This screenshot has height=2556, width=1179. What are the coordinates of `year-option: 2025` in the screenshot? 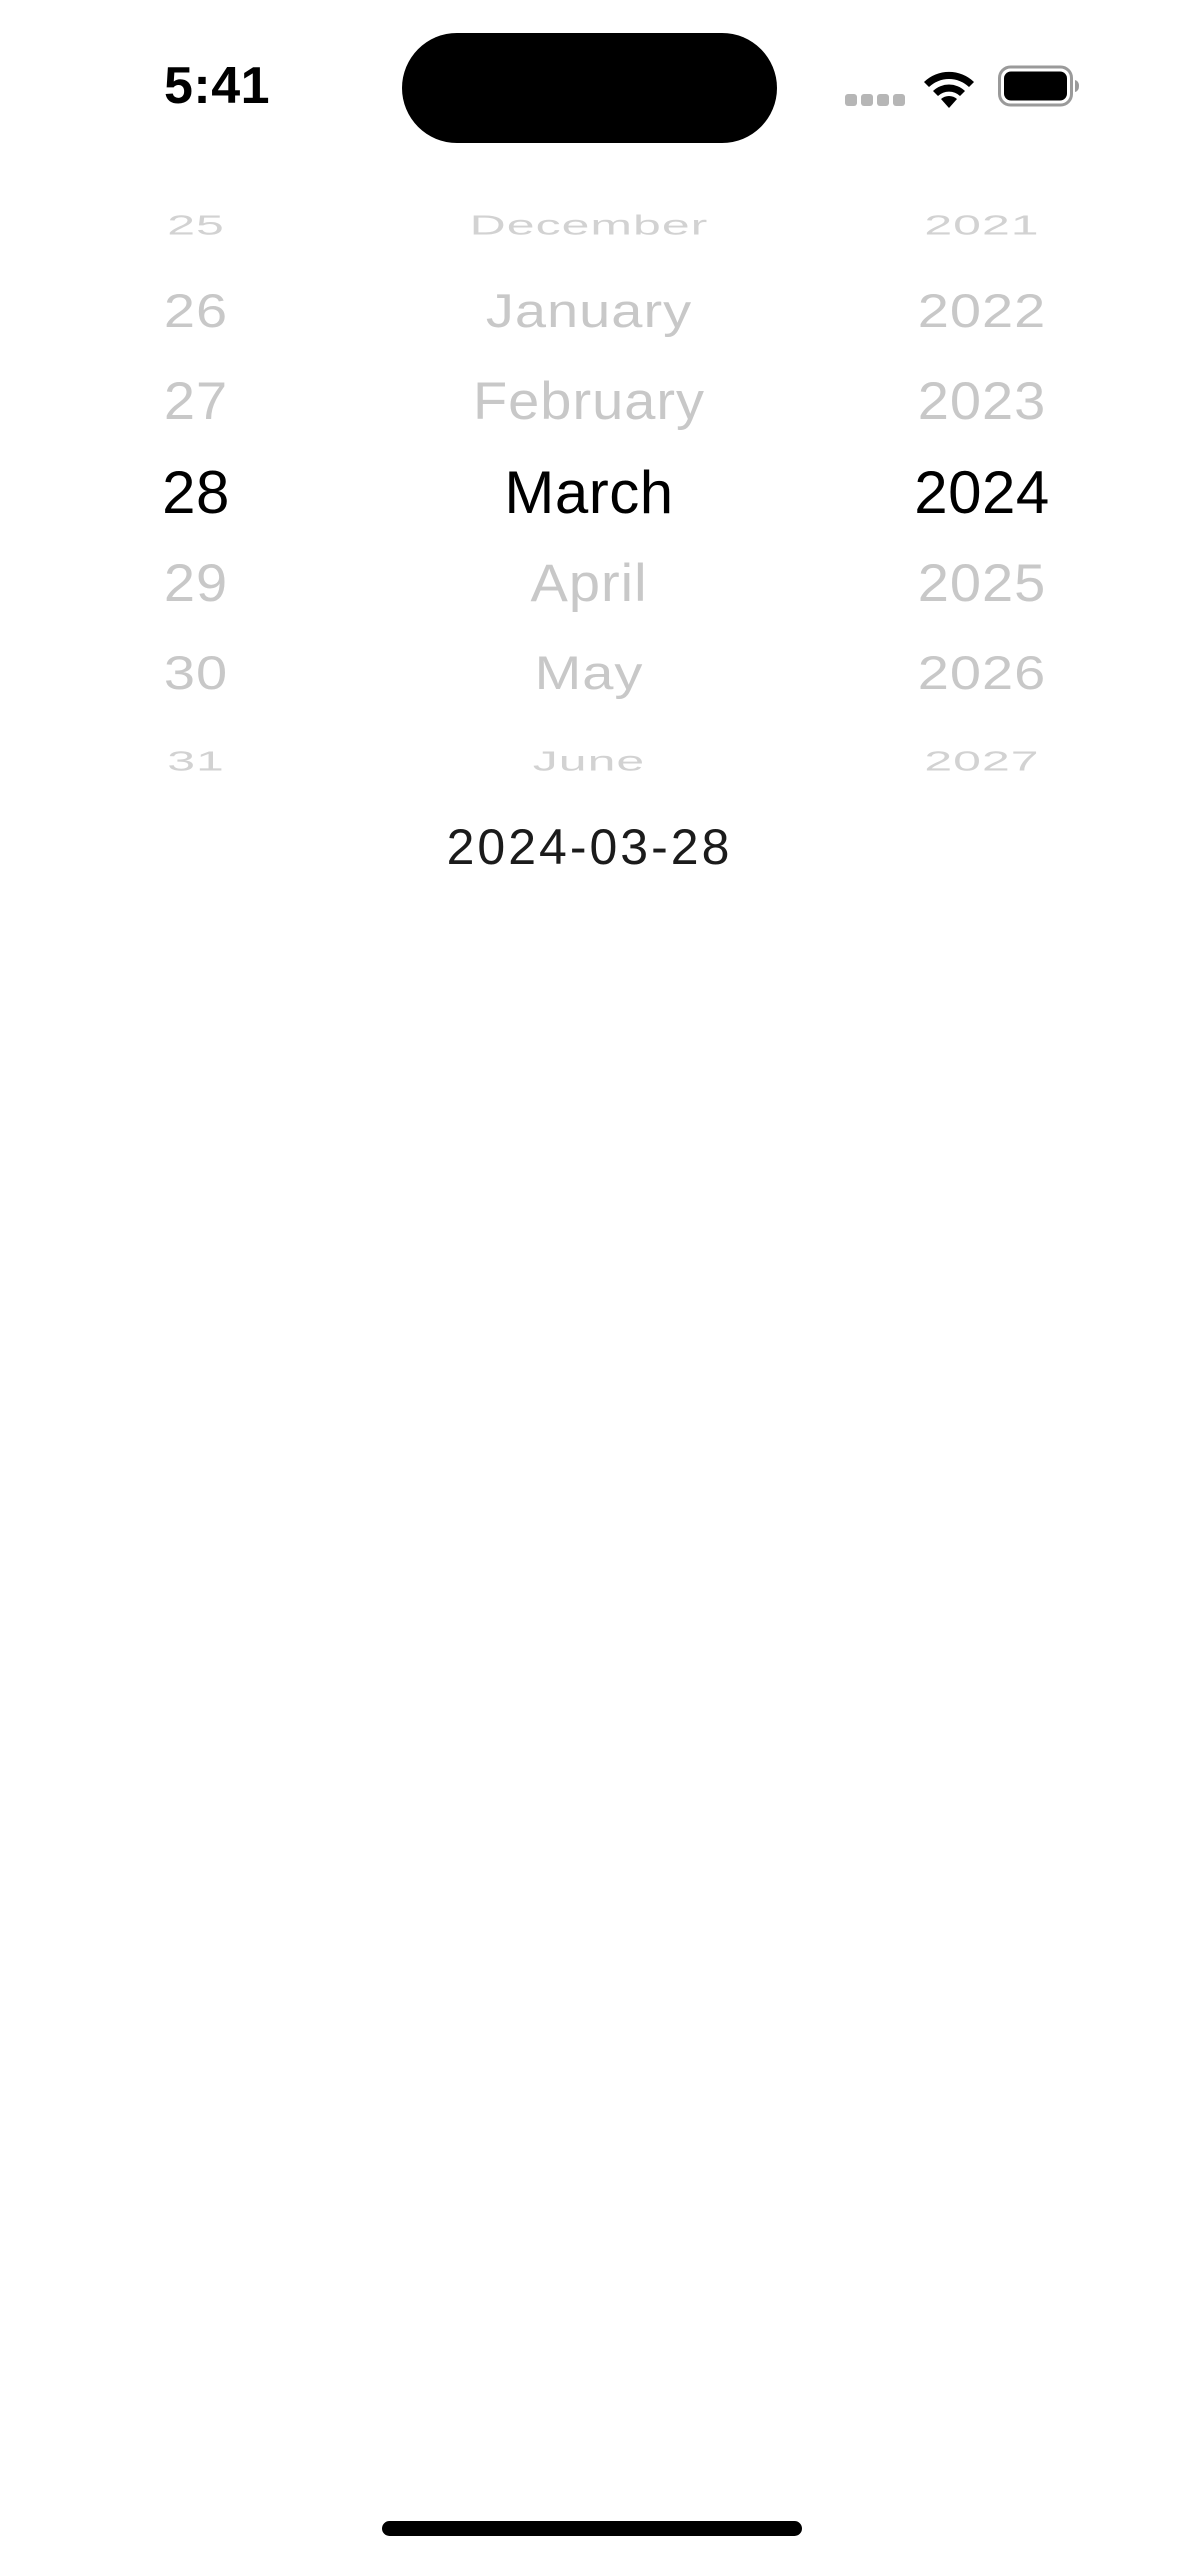 It's located at (982, 583).